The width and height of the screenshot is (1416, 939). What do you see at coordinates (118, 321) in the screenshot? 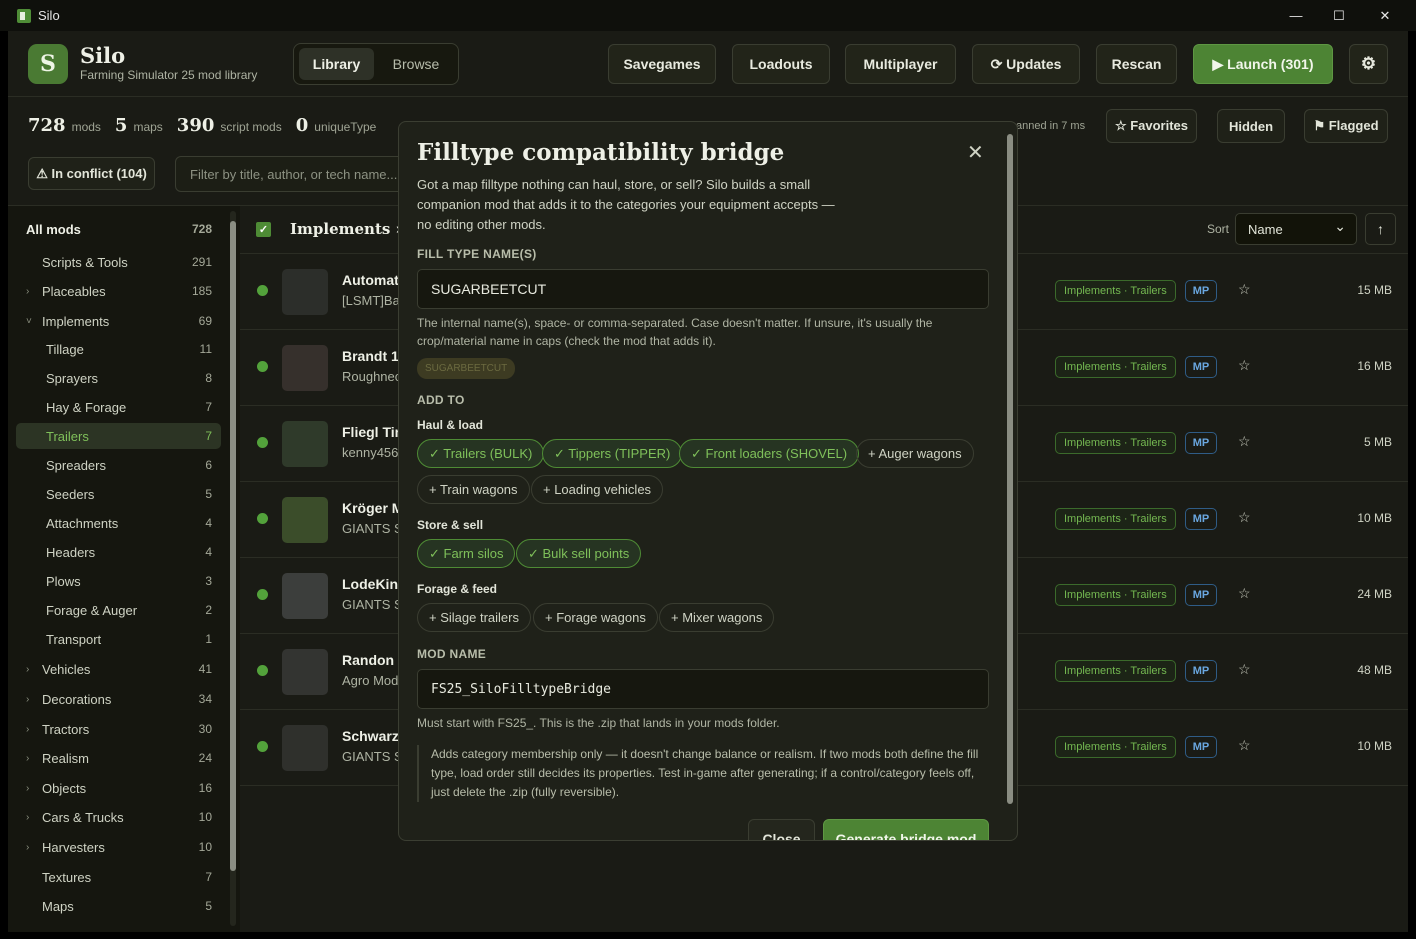
I see `sidebar-item: ˅ Implements 69` at bounding box center [118, 321].